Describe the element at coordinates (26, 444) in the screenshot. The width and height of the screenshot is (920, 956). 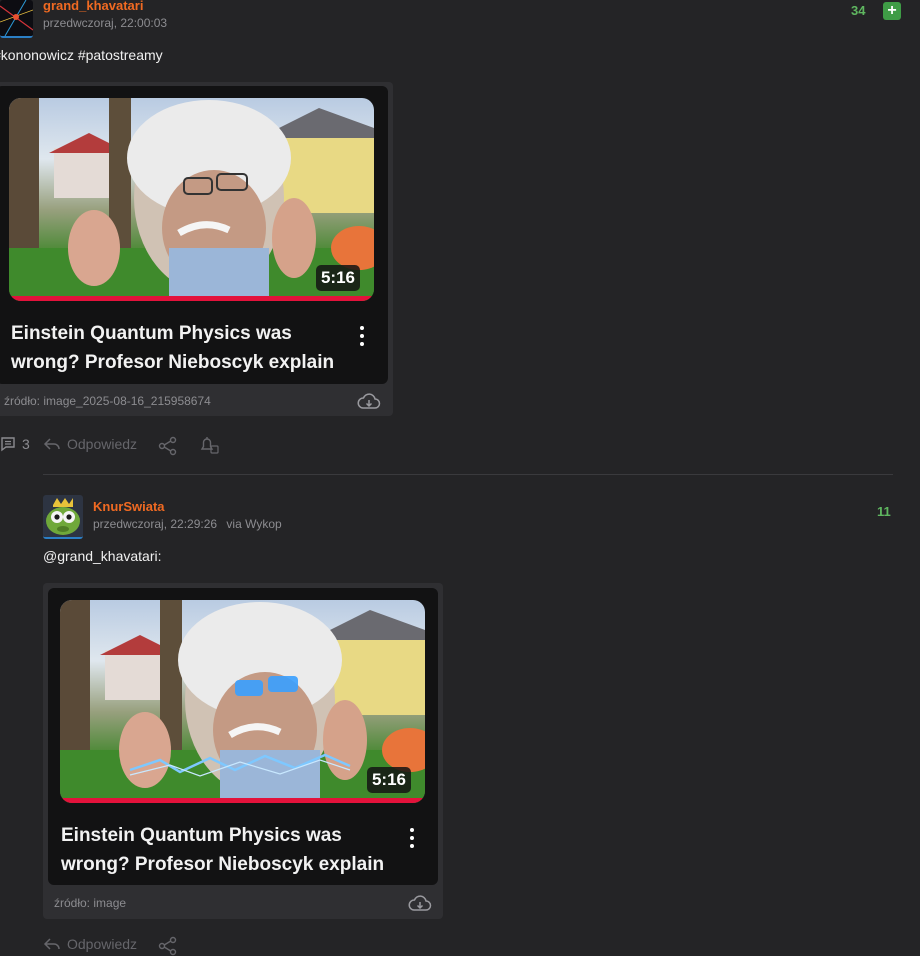
I see `comment-count: 3` at that location.